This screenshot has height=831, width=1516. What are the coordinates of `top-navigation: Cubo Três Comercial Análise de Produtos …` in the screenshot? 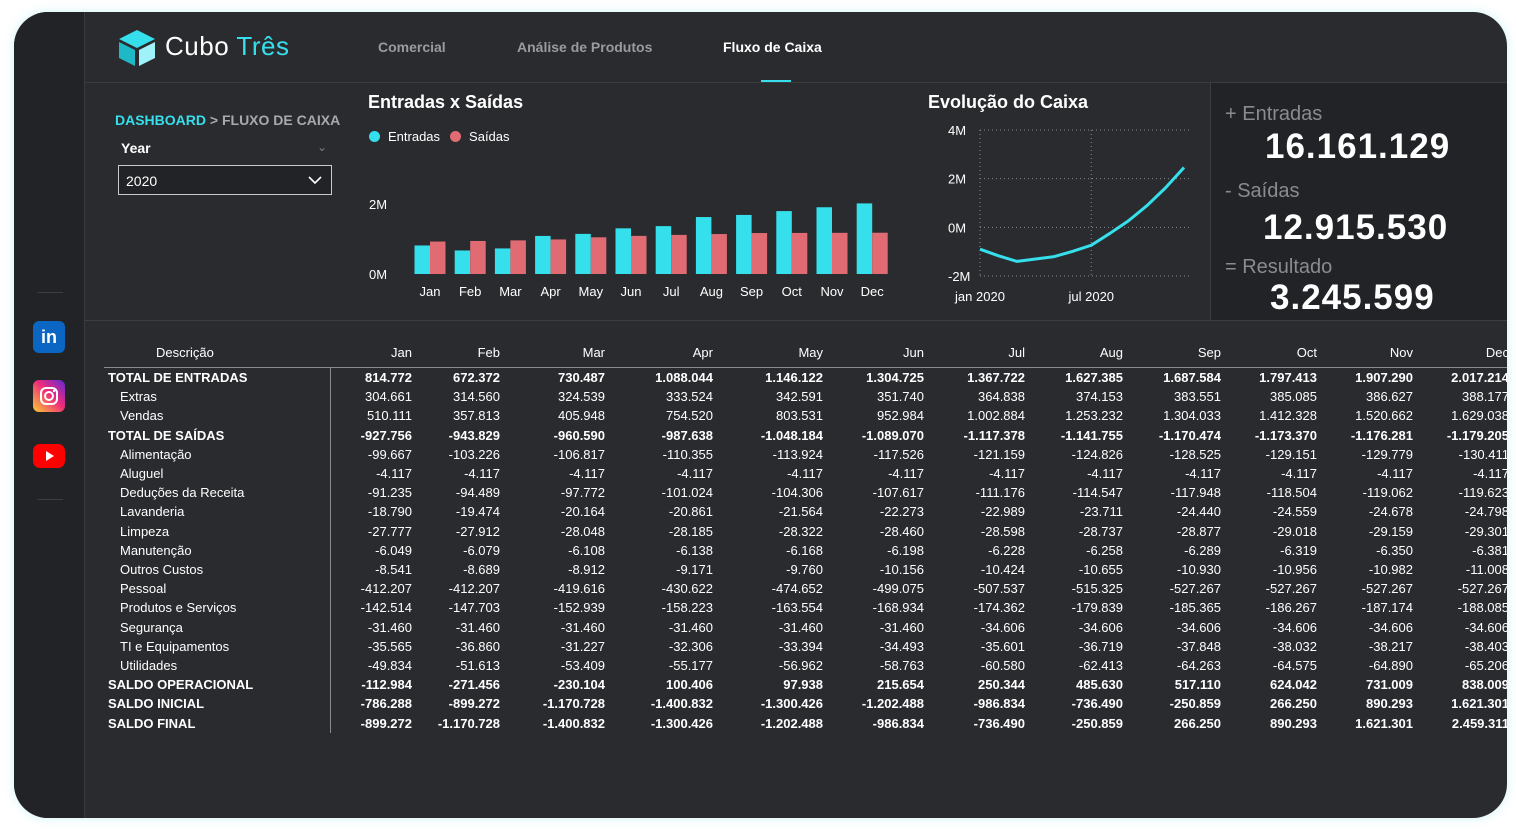 It's located at (796, 47).